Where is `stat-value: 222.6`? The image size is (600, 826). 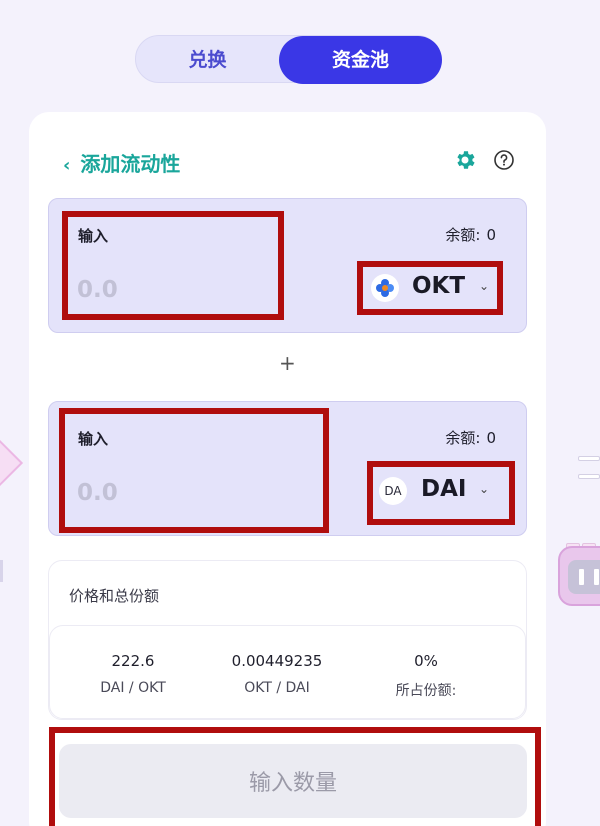
stat-value: 222.6 is located at coordinates (133, 661).